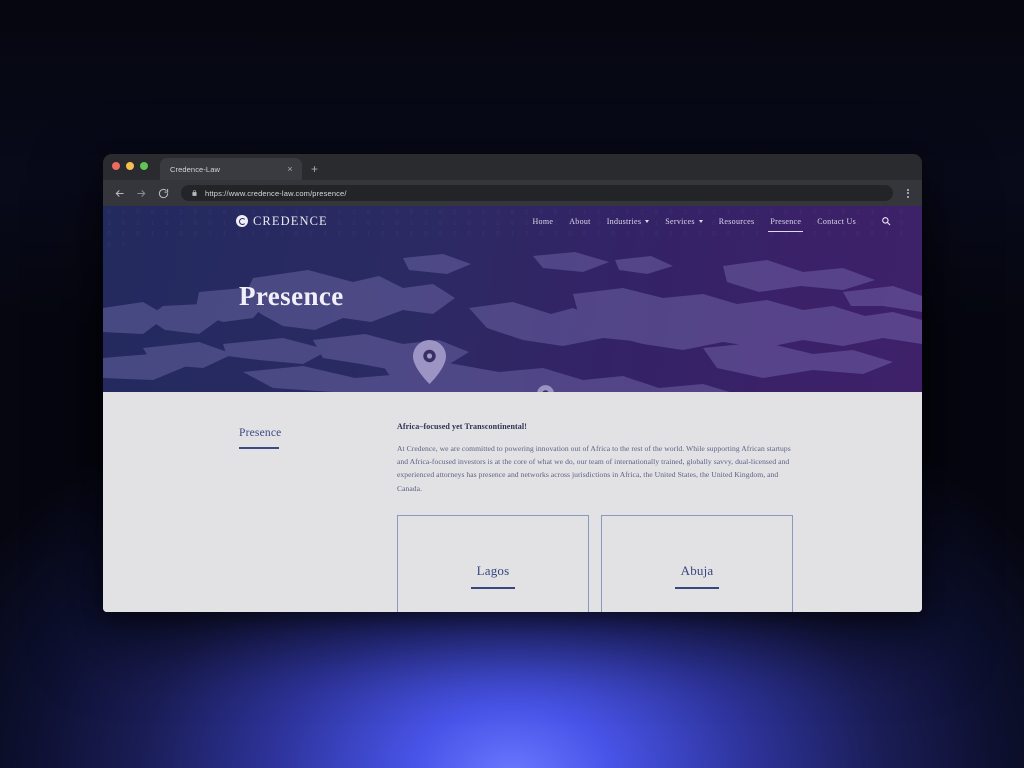 The image size is (1024, 768). Describe the element at coordinates (512, 221) in the screenshot. I see `site-navigation: CREDENCE Home About Industries Services` at that location.